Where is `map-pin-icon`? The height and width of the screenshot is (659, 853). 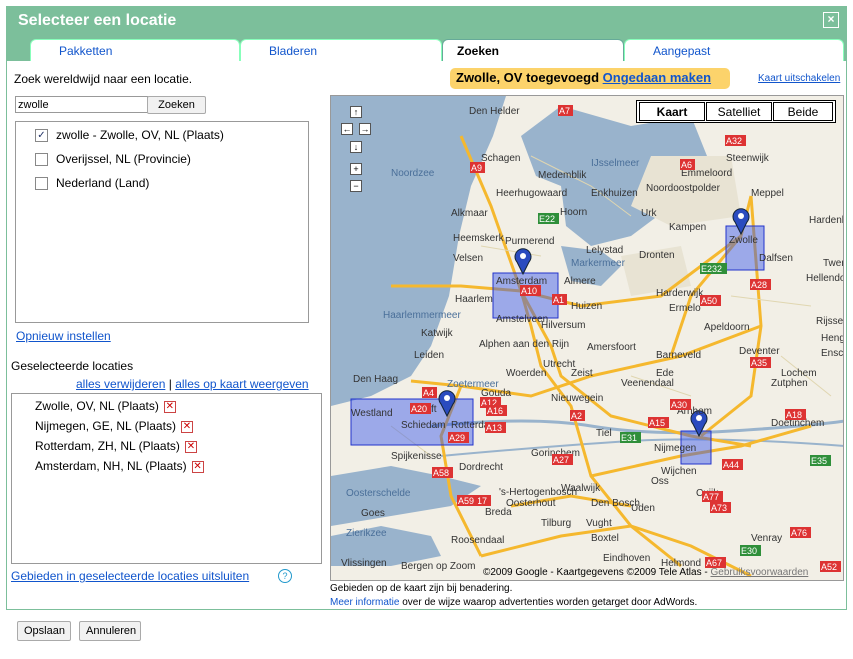 map-pin-icon is located at coordinates (523, 262).